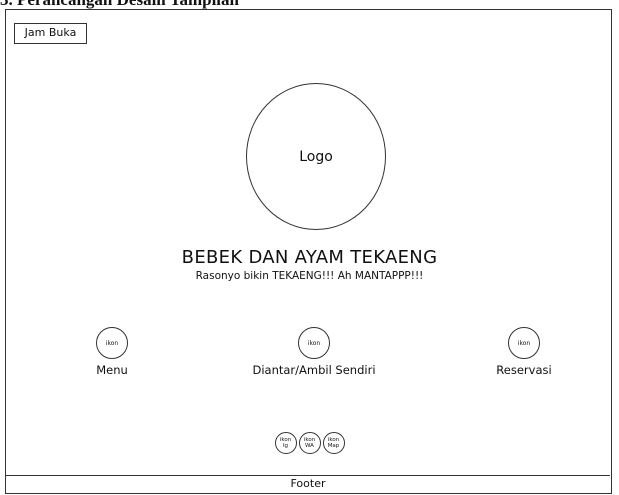 Image resolution: width=619 pixels, height=495 pixels. Describe the element at coordinates (333, 443) in the screenshot. I see `map-icon: ikon Map` at that location.